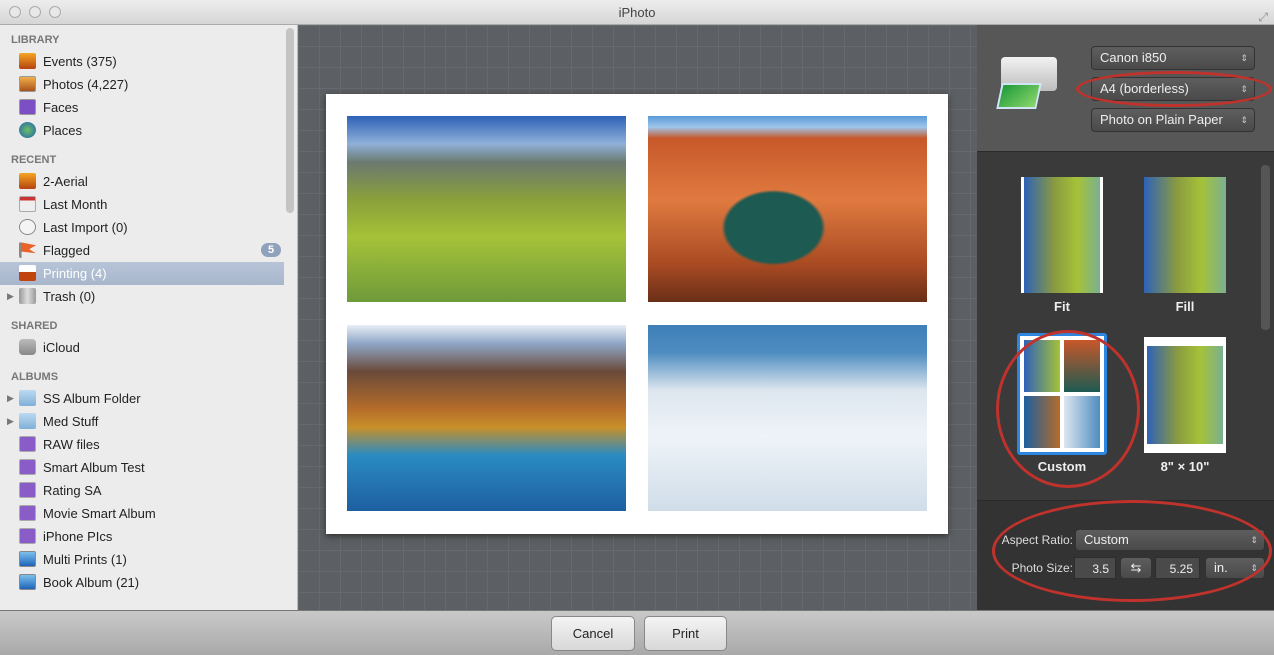 The width and height of the screenshot is (1274, 655). Describe the element at coordinates (486, 418) in the screenshot. I see `photo-lake-mountains` at that location.